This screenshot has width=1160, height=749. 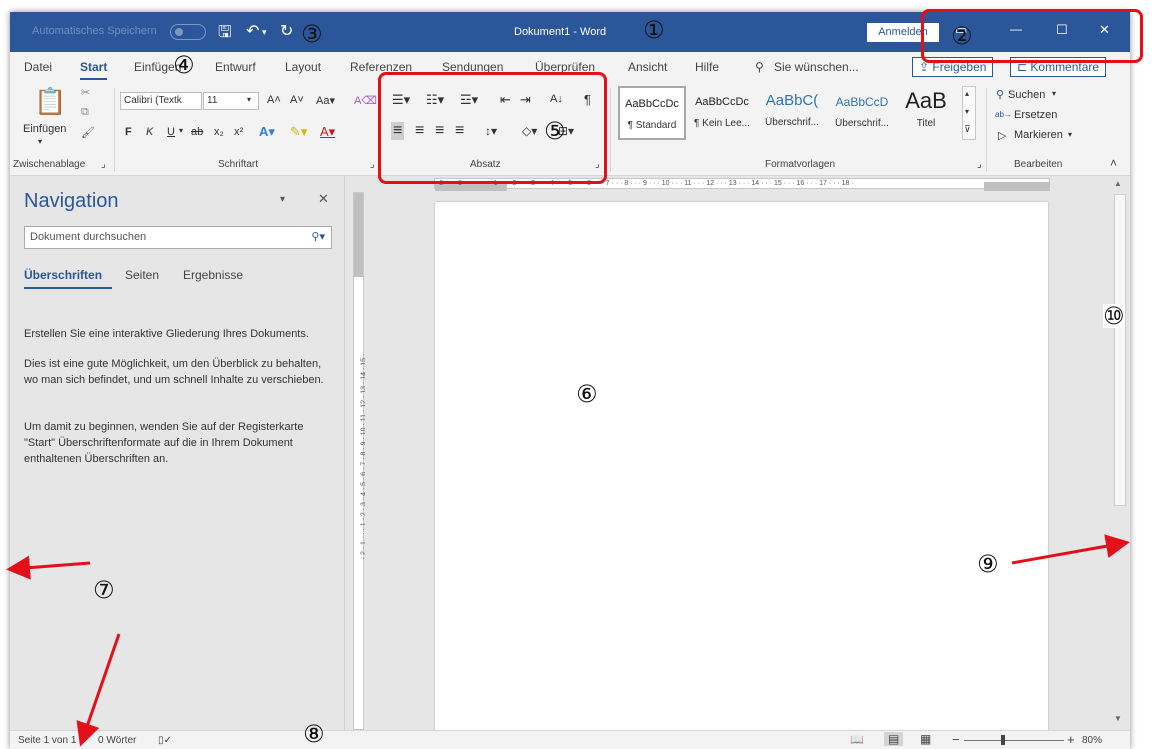 I want to click on toggle-knob, so click(x=179, y=32).